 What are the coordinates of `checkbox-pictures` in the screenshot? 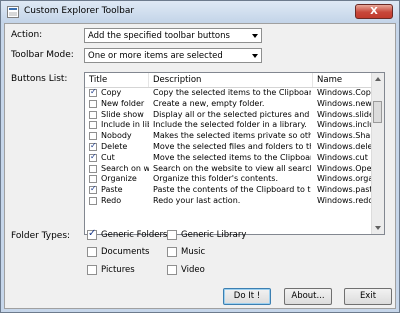 It's located at (92, 270).